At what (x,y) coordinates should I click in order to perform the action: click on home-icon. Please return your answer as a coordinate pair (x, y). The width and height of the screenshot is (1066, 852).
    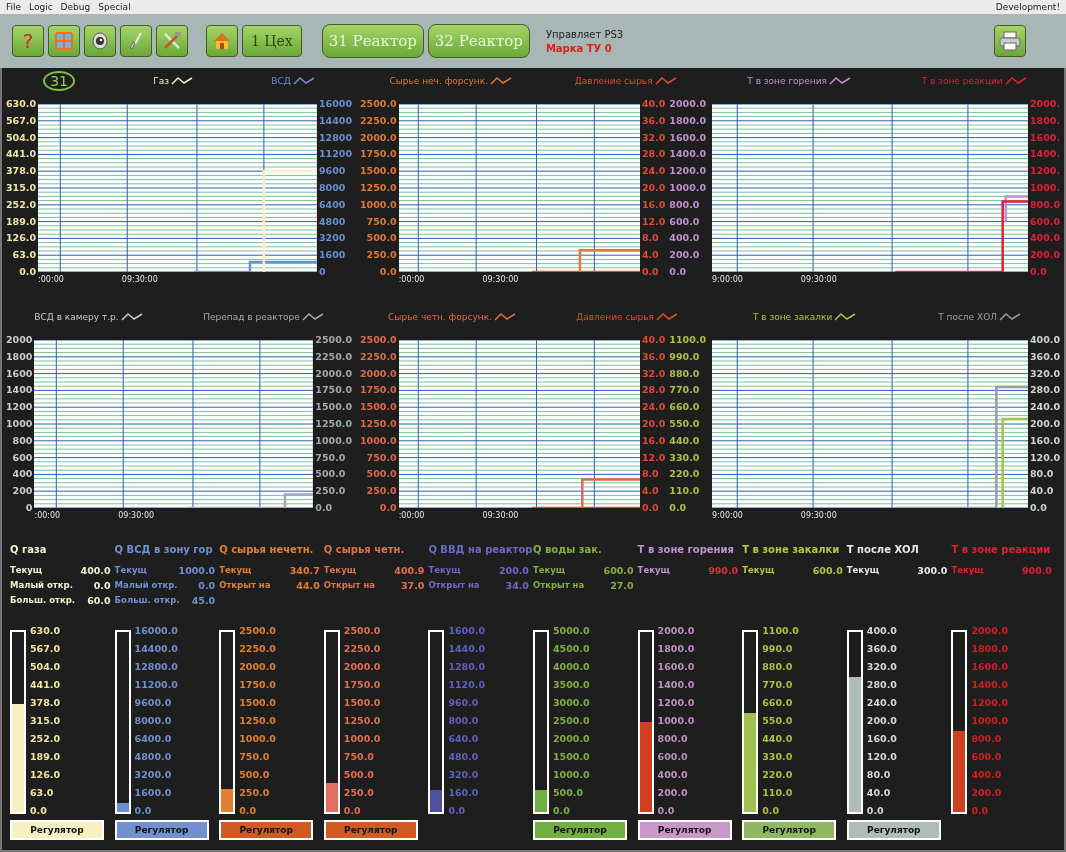
    Looking at the image, I should click on (222, 41).